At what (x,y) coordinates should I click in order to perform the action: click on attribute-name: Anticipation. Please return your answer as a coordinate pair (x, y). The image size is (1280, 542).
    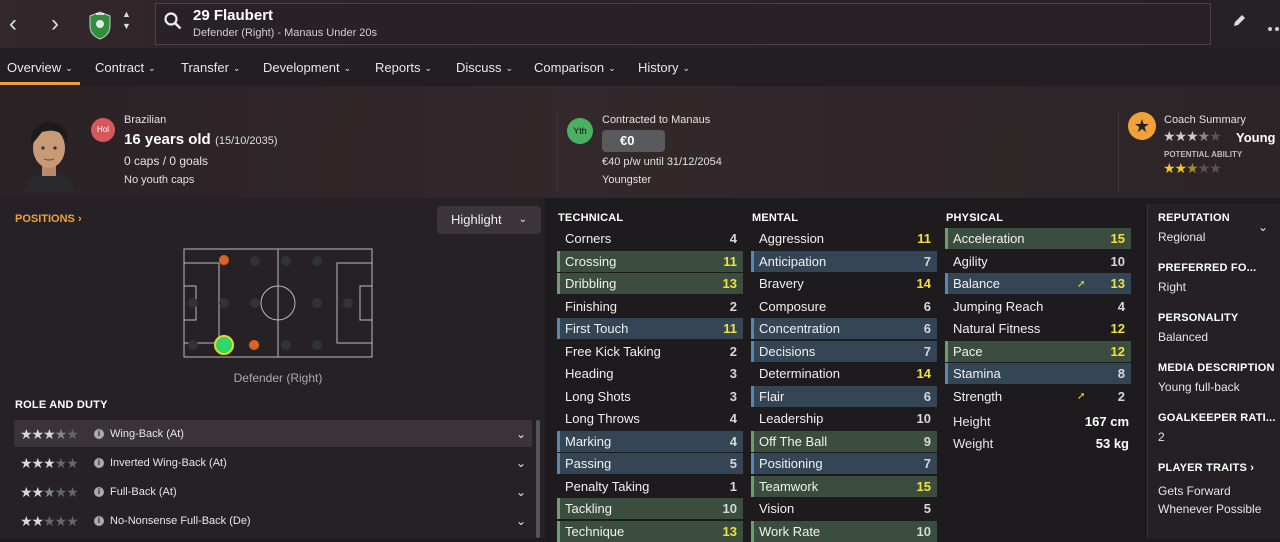
    Looking at the image, I should click on (793, 261).